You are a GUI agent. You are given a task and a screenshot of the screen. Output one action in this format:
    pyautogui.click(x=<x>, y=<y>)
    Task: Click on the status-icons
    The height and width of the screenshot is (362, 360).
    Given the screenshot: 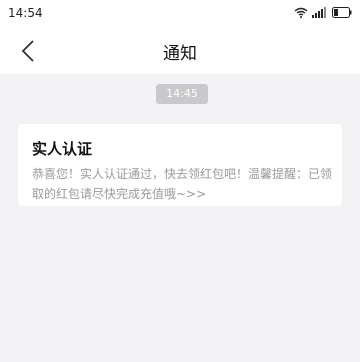 What is the action you would take?
    pyautogui.click(x=323, y=12)
    